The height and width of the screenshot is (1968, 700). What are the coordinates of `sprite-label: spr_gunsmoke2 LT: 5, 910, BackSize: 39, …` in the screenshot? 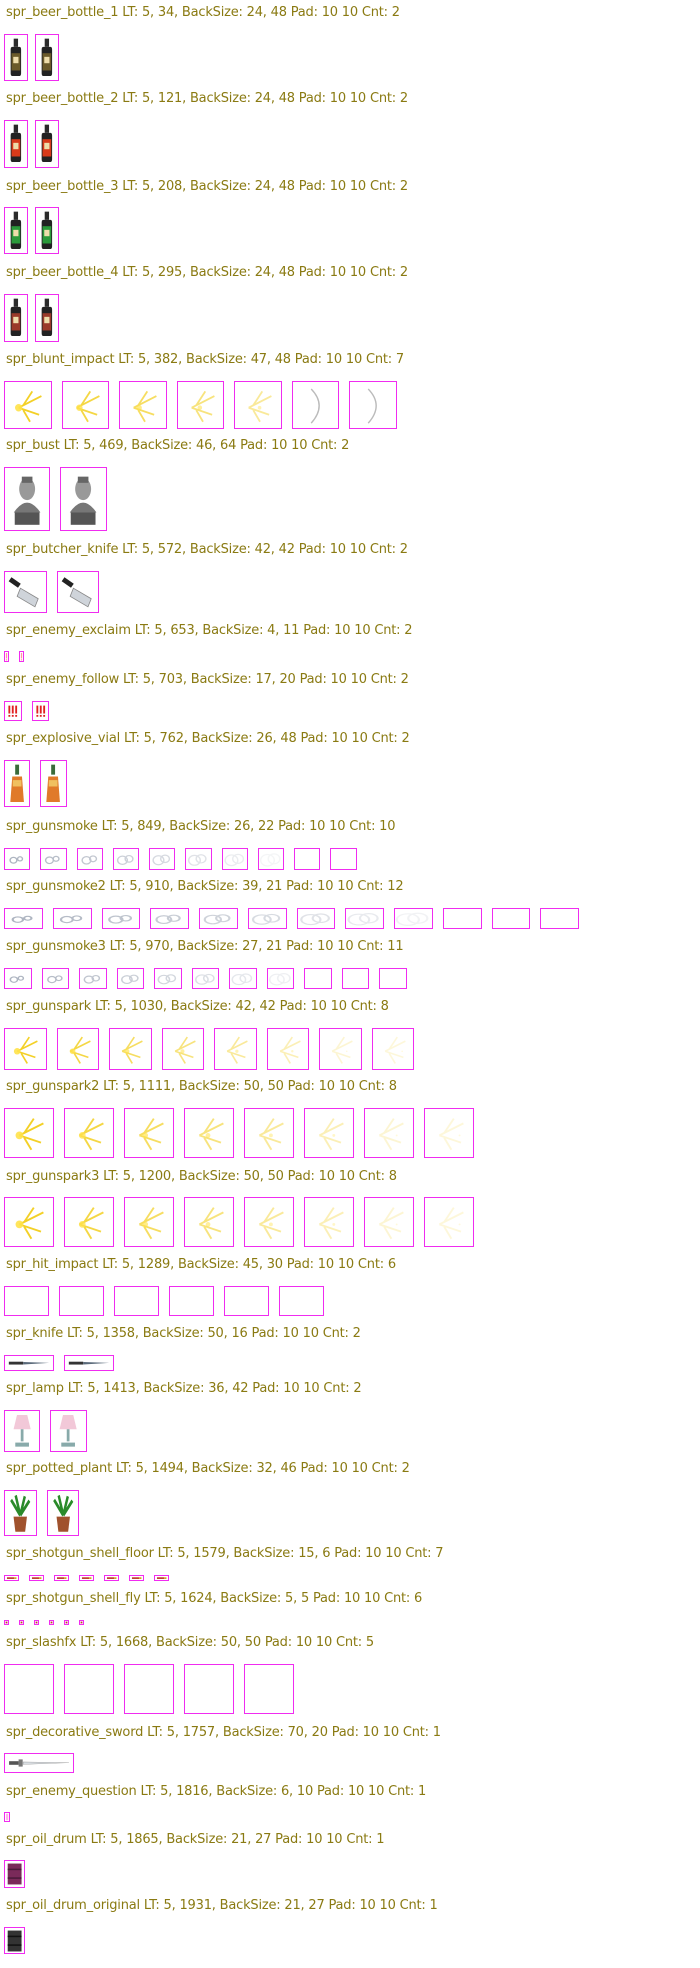 It's located at (205, 886).